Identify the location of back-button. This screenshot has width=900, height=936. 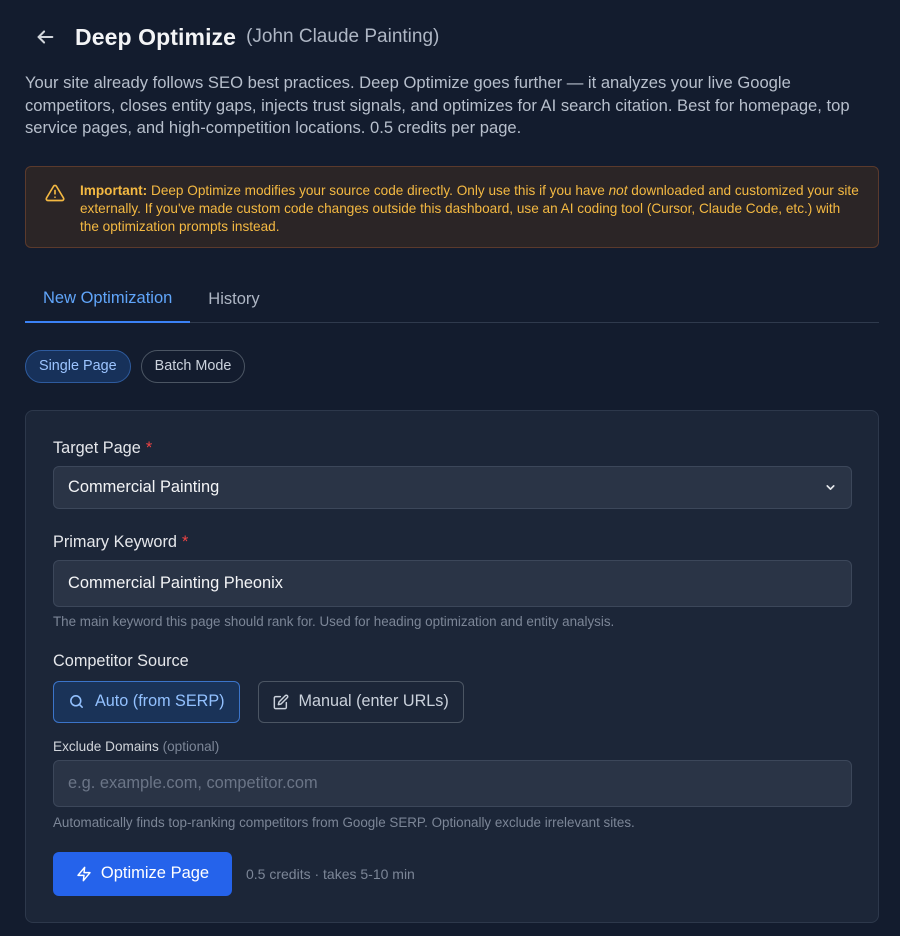
(45, 37).